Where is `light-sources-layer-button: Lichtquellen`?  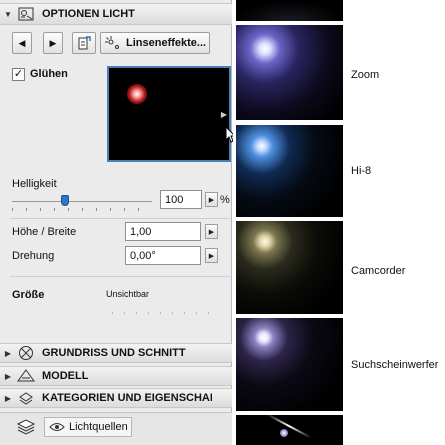 light-sources-layer-button: Lichtquellen is located at coordinates (88, 427).